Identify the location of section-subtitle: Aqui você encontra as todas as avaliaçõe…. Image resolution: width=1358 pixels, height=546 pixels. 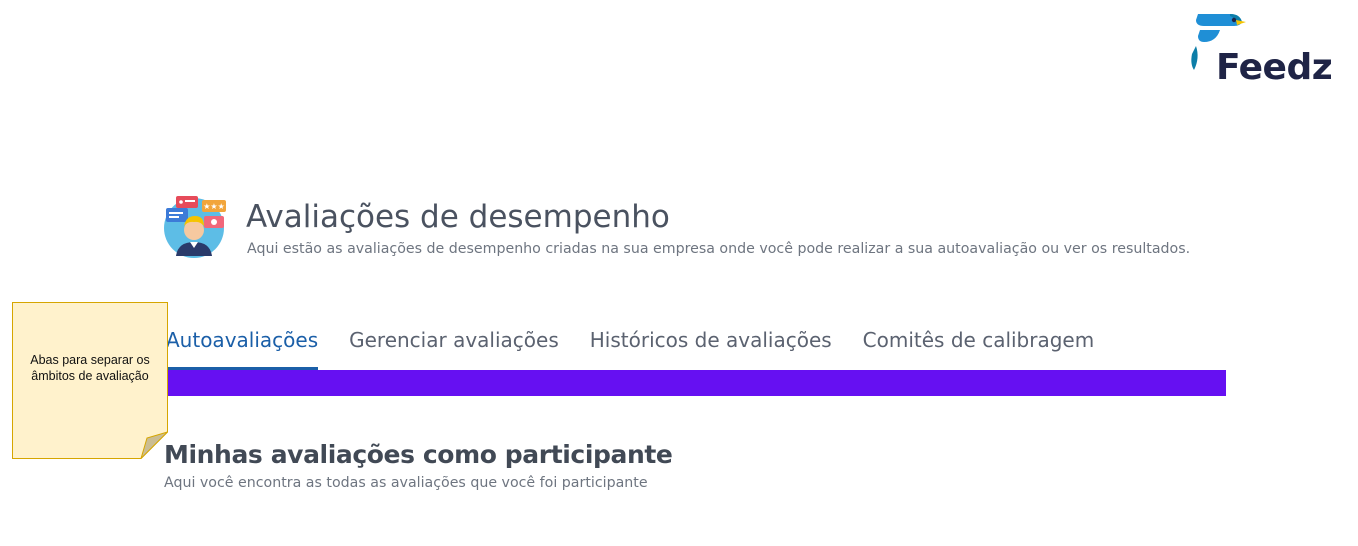
(406, 483).